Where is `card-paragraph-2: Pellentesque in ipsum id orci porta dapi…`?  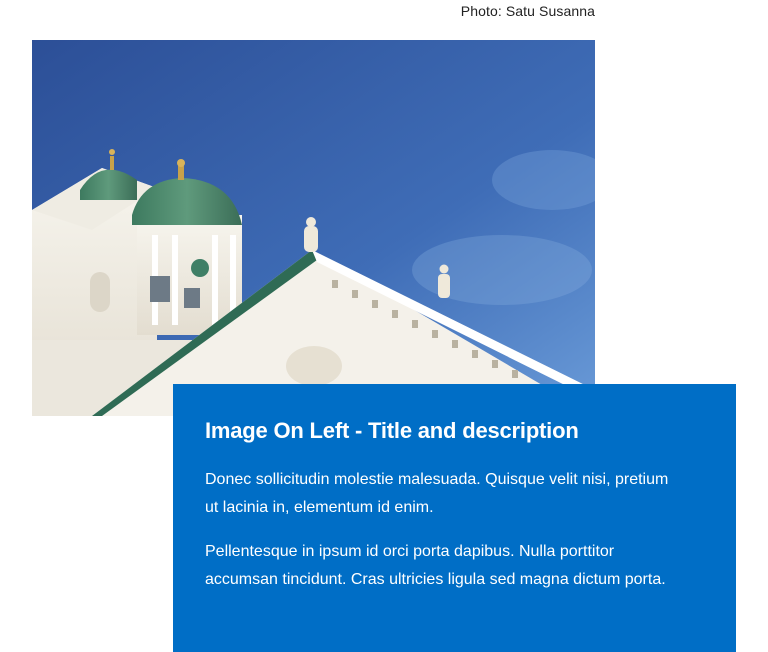
card-paragraph-2: Pellentesque in ipsum id orci porta dapi… is located at coordinates (435, 565).